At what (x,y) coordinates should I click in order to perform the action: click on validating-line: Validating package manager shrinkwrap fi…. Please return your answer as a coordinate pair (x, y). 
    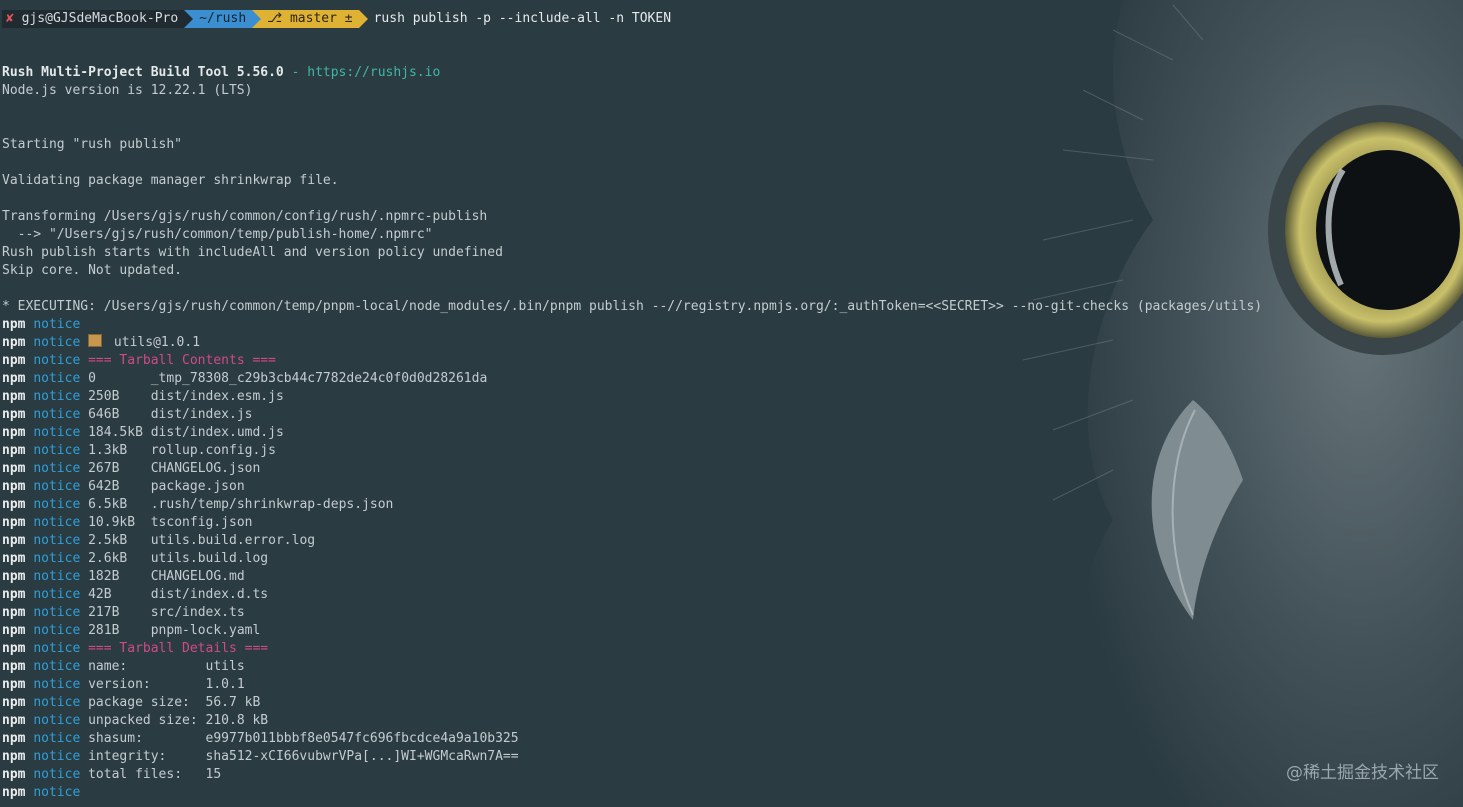
    Looking at the image, I should click on (632, 181).